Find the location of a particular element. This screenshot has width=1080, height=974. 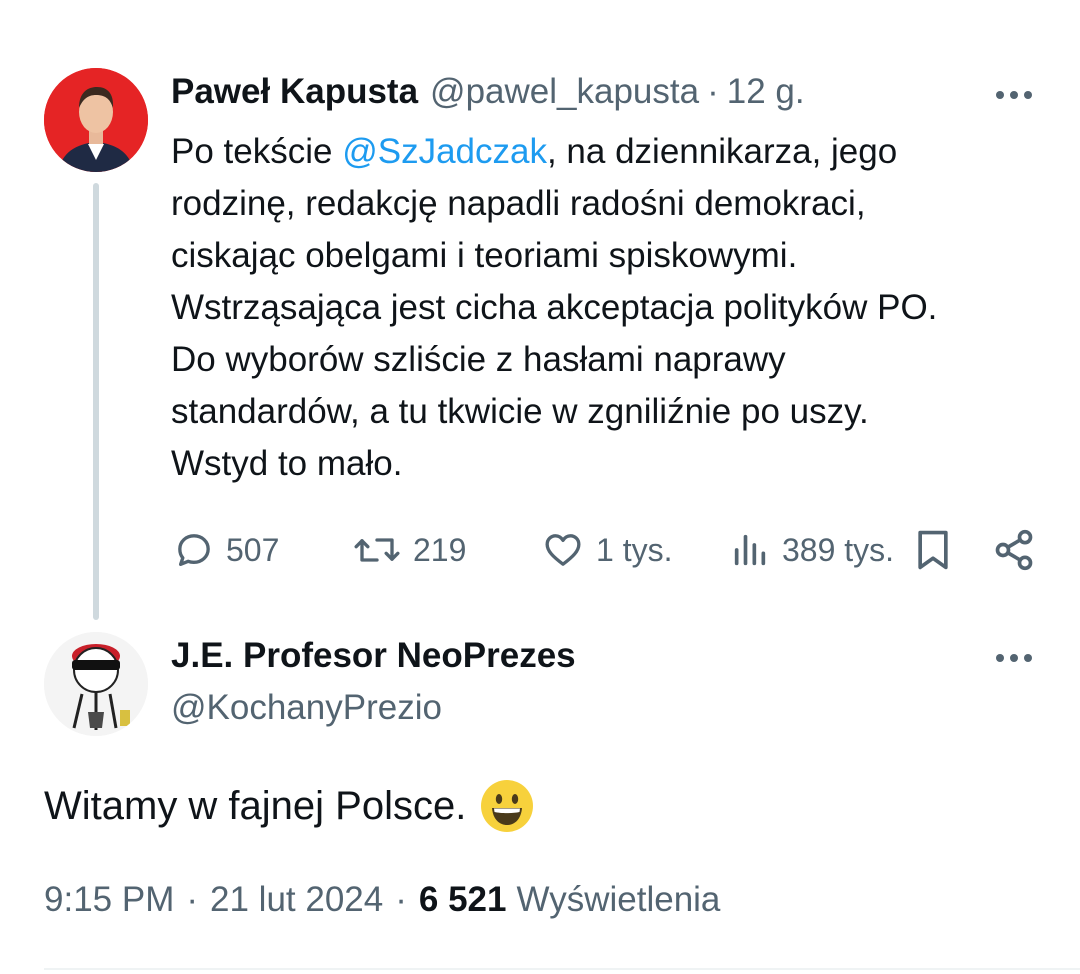

avatar-cartoon is located at coordinates (96, 684).